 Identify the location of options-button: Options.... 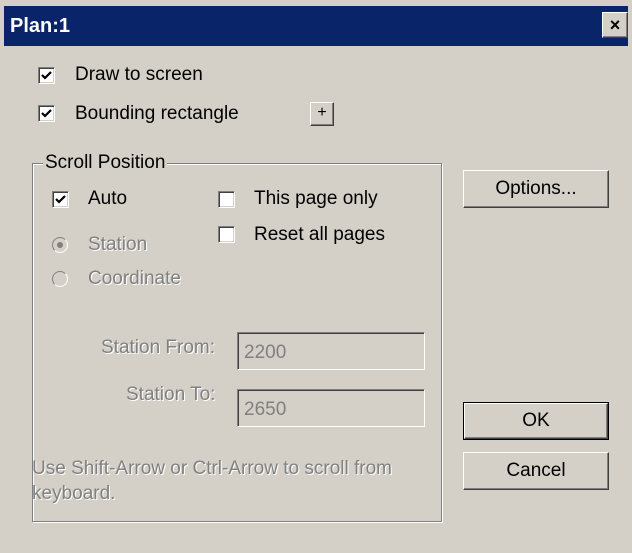
(536, 189).